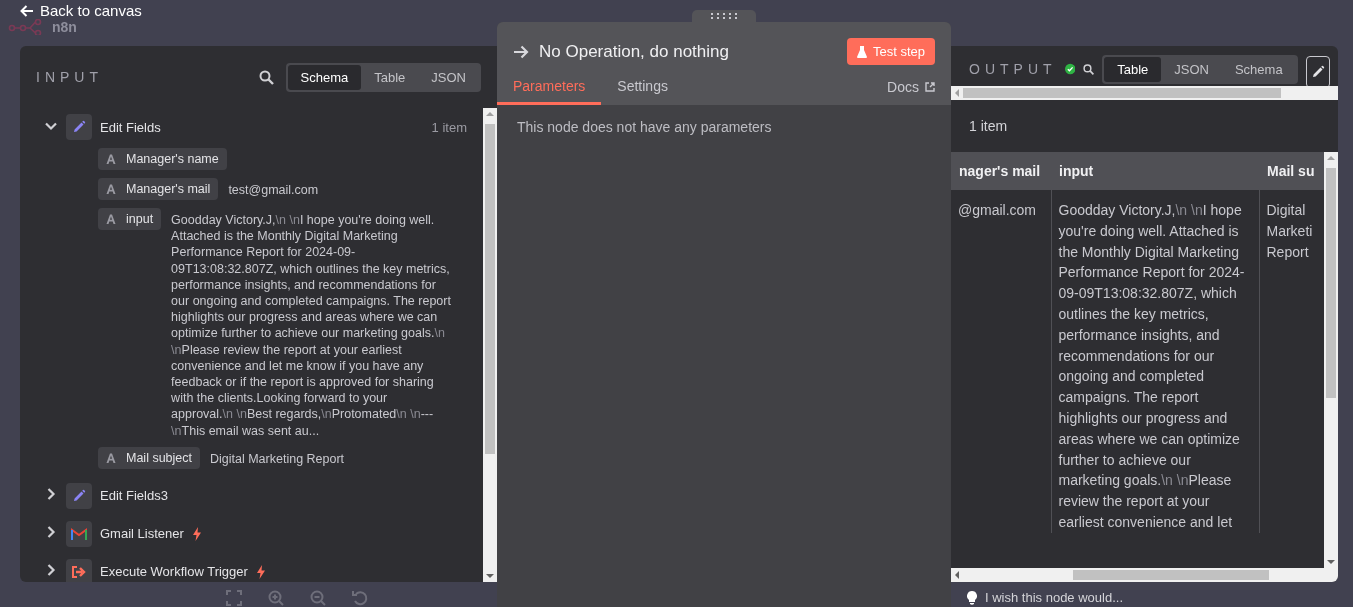  What do you see at coordinates (134, 496) in the screenshot?
I see `node-name: Edit Fields3` at bounding box center [134, 496].